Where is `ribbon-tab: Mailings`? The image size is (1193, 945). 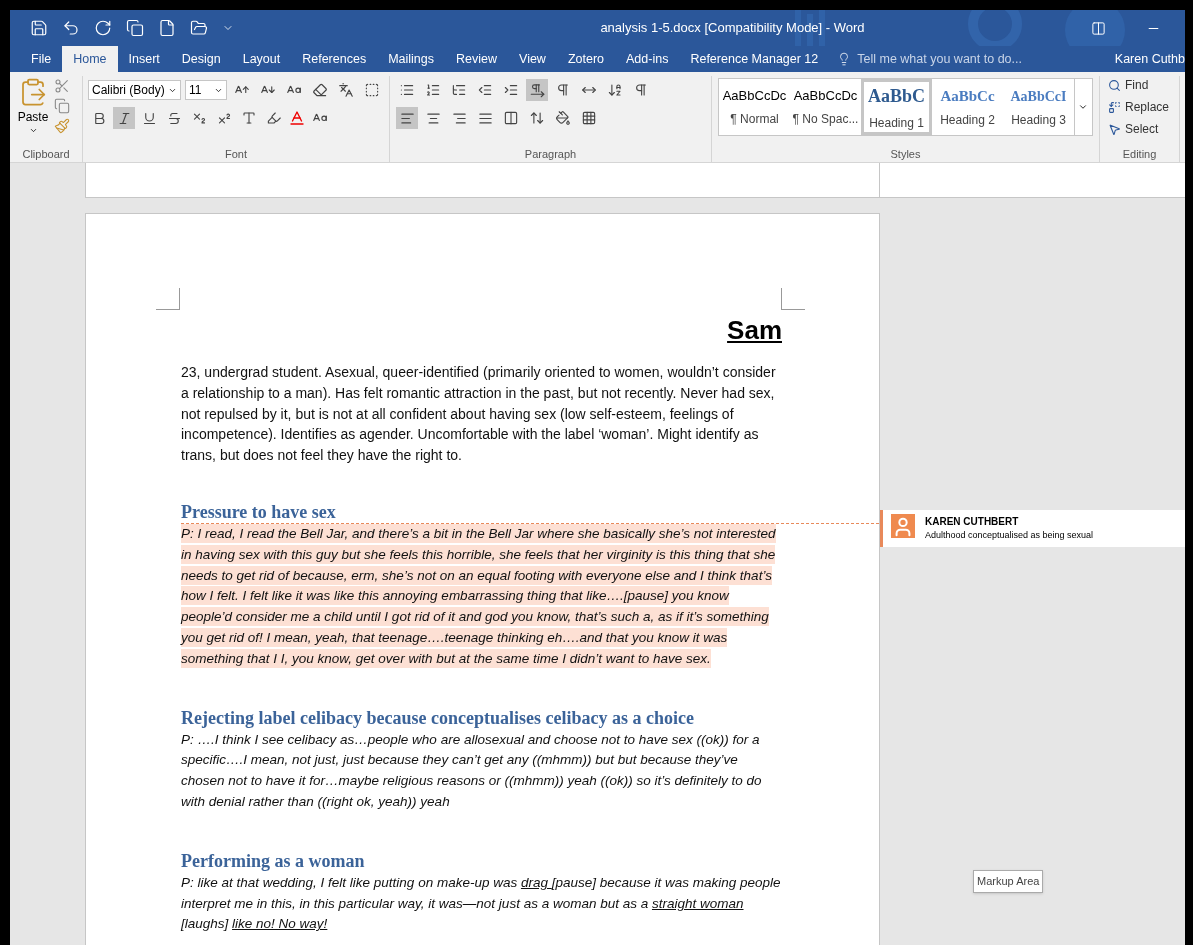 ribbon-tab: Mailings is located at coordinates (411, 59).